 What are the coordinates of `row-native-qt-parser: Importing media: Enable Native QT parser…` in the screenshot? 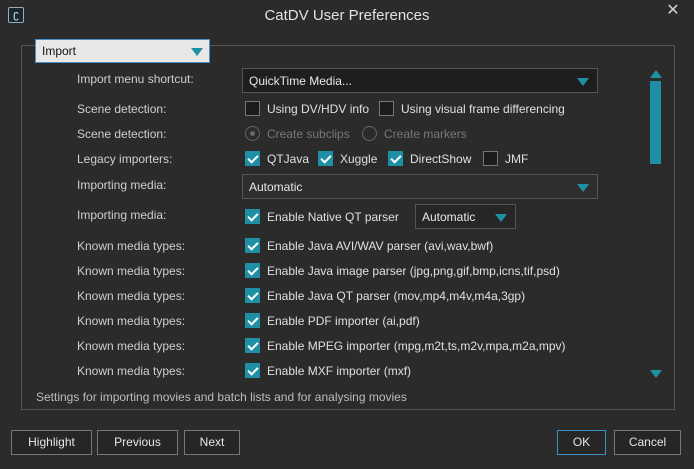 It's located at (338, 217).